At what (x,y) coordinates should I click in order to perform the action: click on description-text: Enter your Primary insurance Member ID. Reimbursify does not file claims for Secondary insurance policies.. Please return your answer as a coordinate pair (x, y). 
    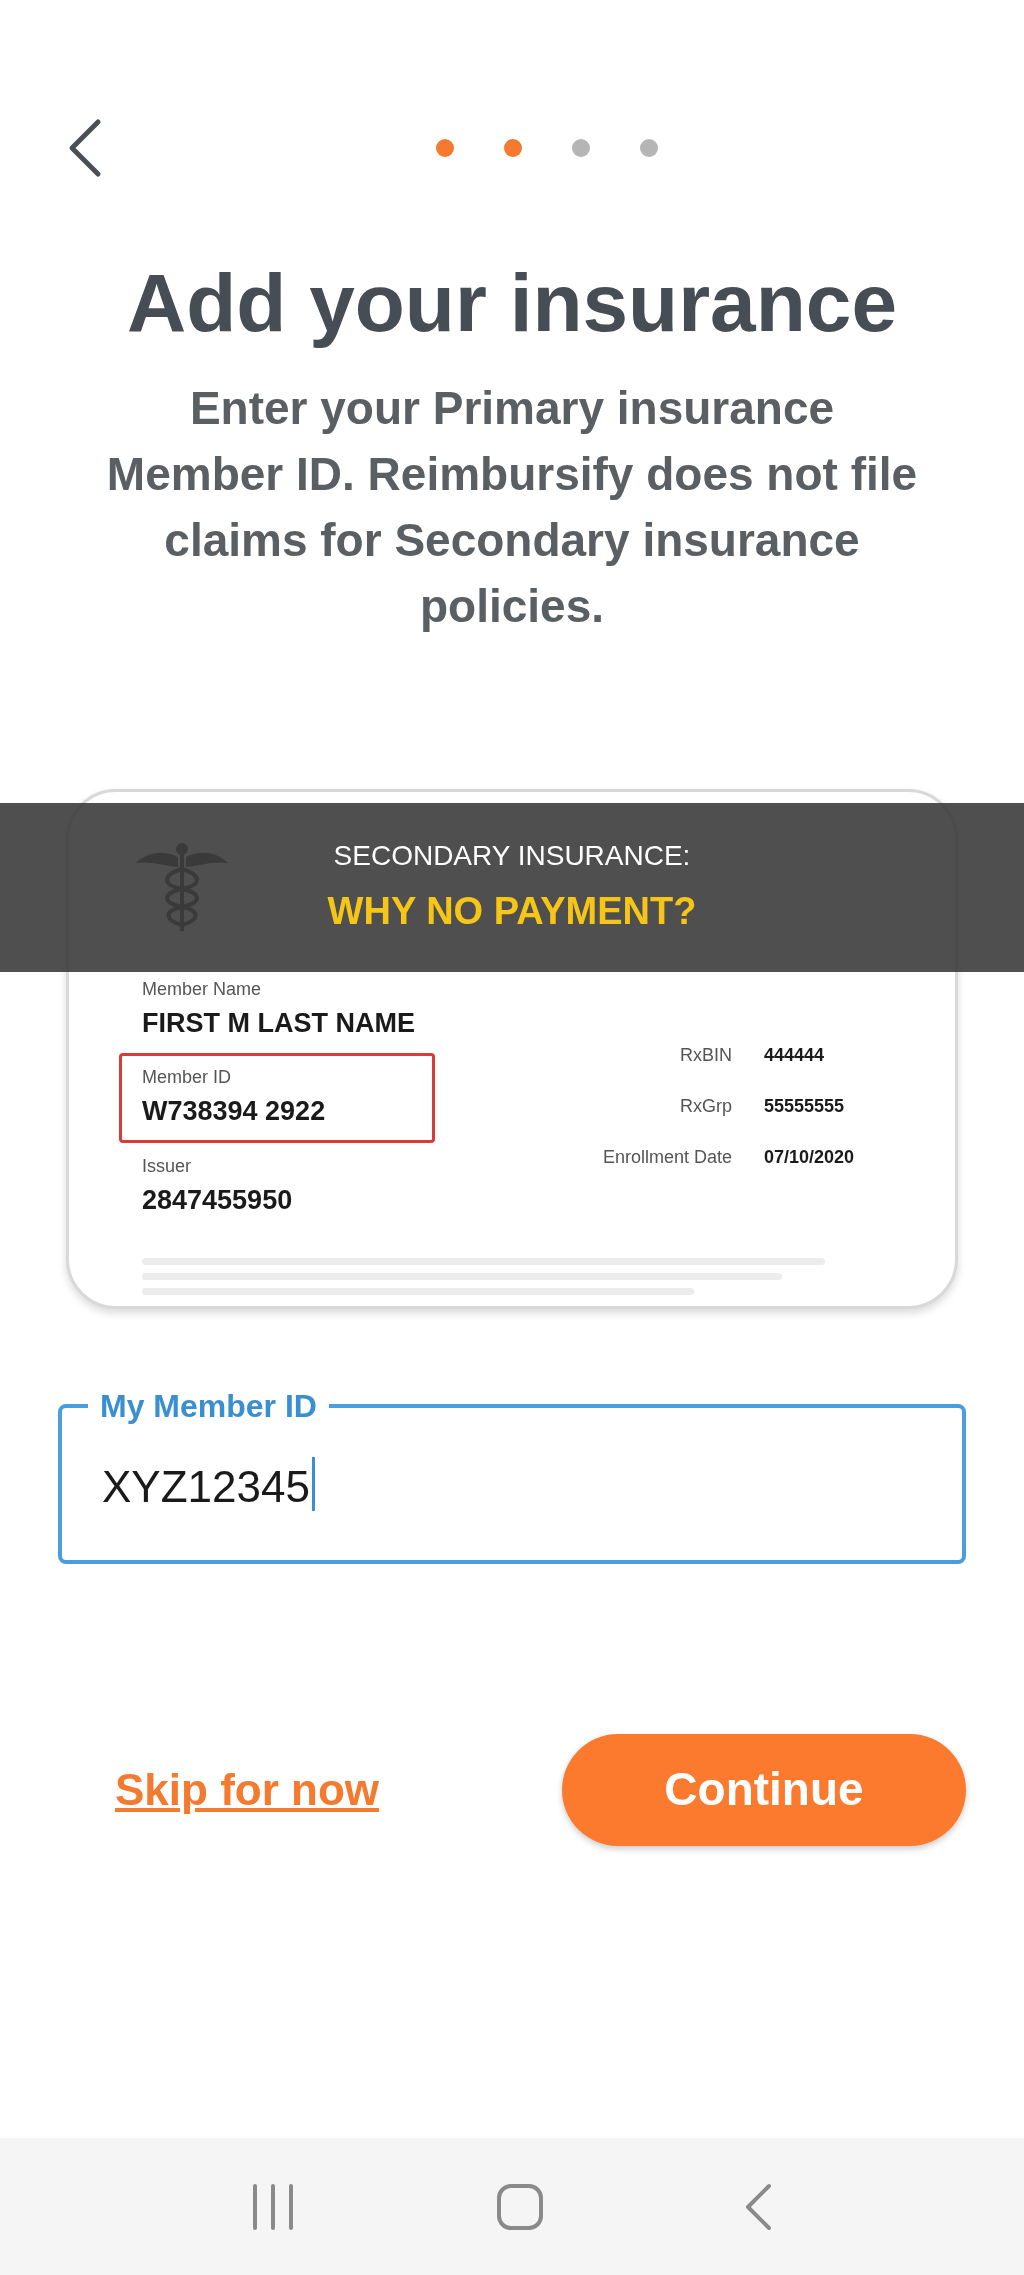
    Looking at the image, I should click on (512, 507).